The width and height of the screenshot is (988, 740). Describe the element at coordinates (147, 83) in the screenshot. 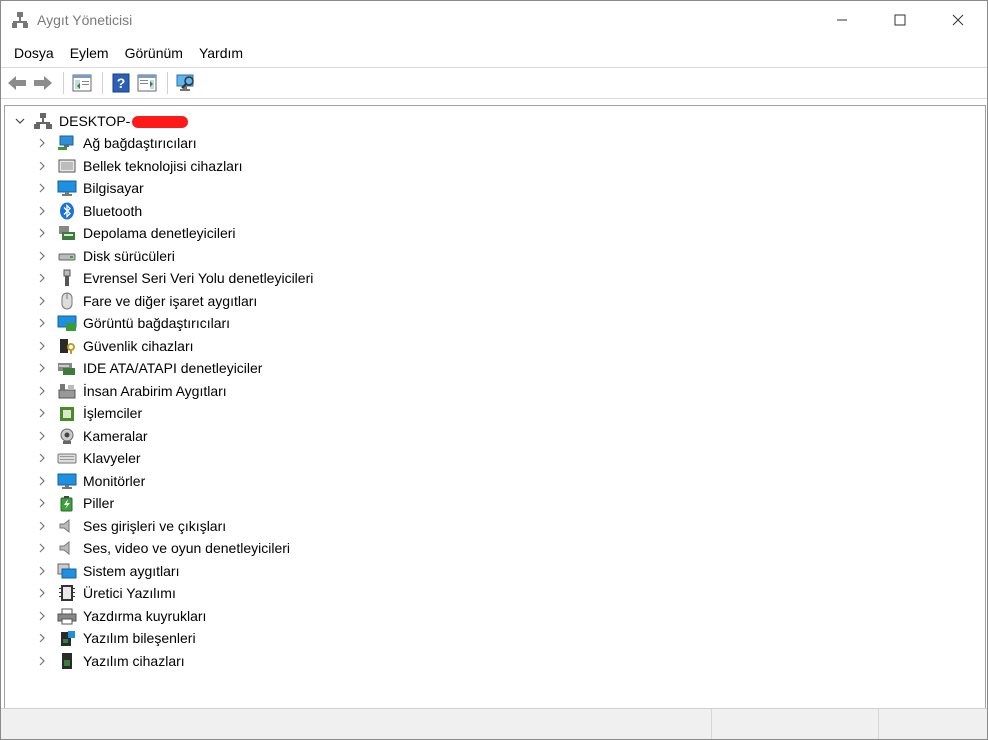

I see `action-pane-button` at that location.